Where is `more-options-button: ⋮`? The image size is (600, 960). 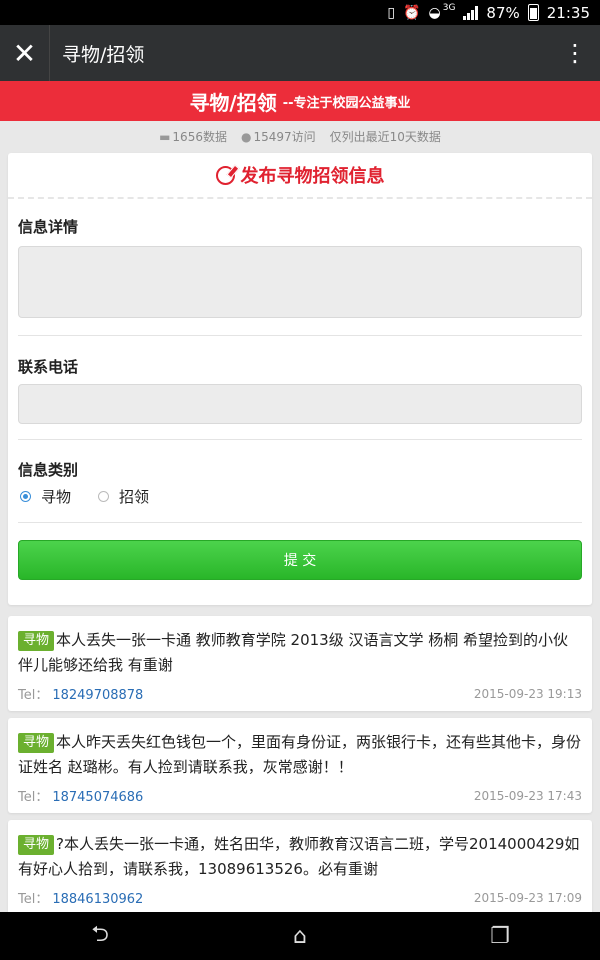 more-options-button: ⋮ is located at coordinates (575, 53).